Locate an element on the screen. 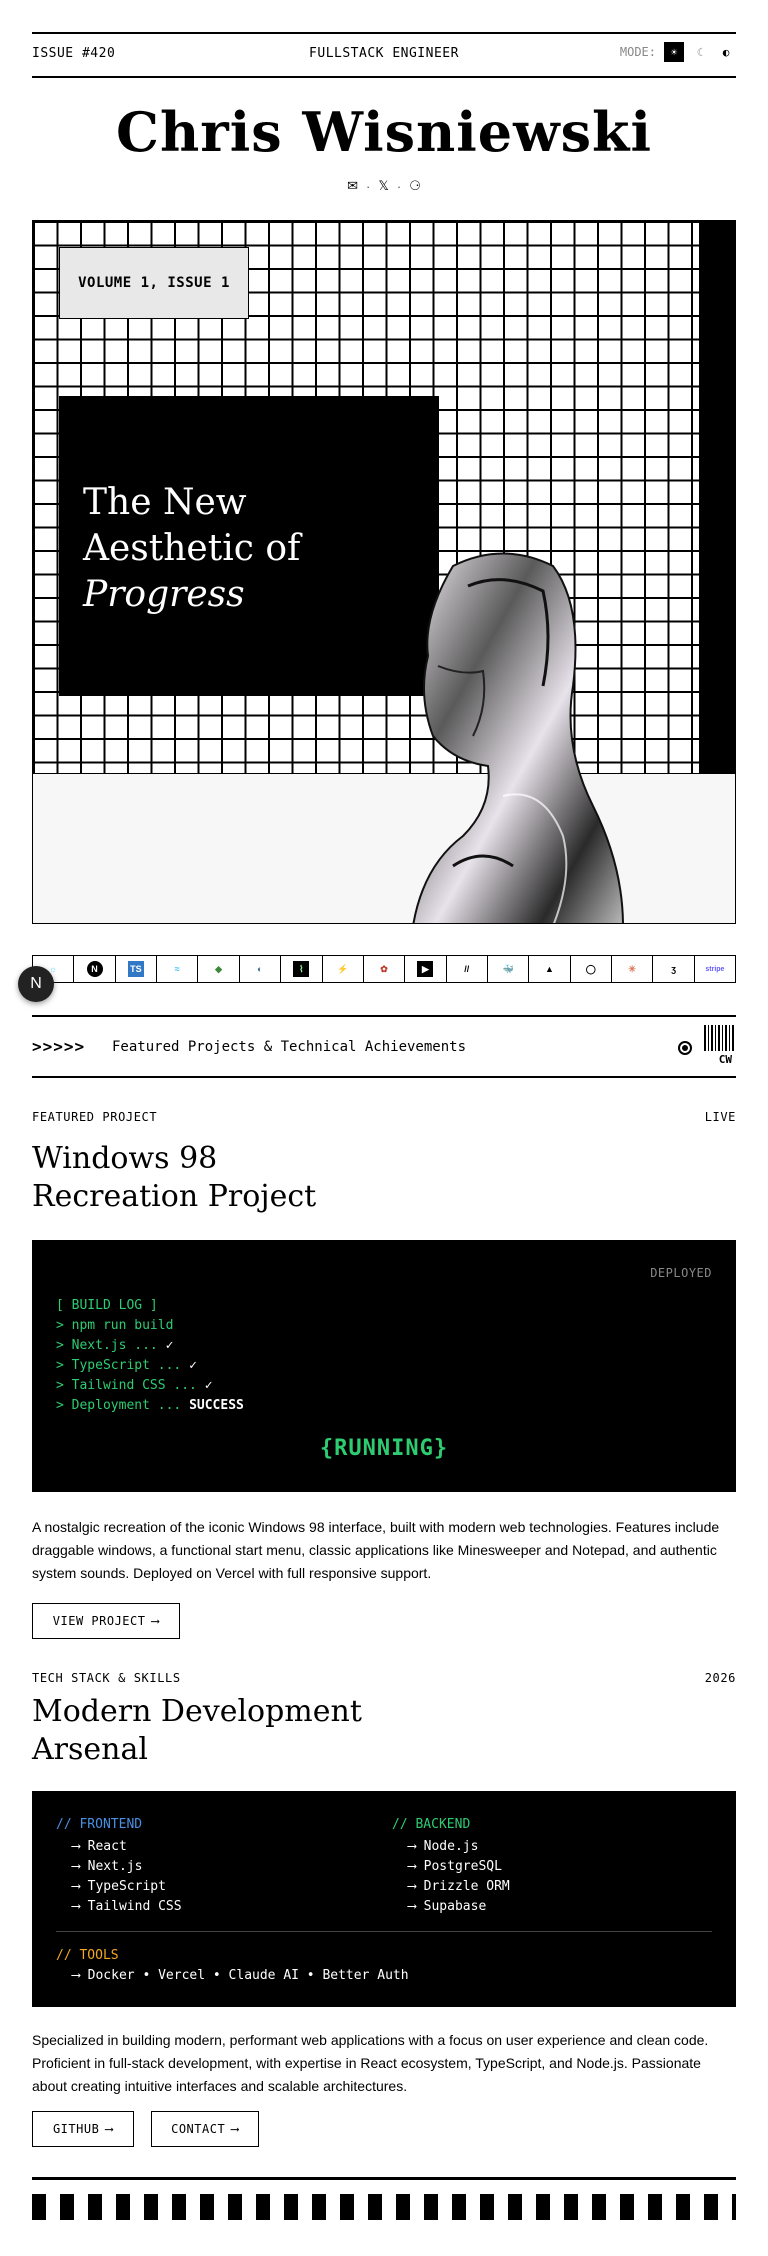 Image resolution: width=768 pixels, height=2256 pixels. log-line: > npm run build is located at coordinates (115, 1325).